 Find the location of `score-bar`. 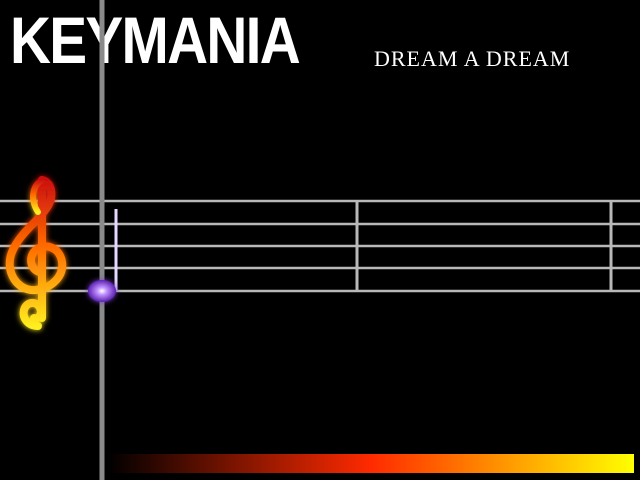

score-bar is located at coordinates (371, 463).